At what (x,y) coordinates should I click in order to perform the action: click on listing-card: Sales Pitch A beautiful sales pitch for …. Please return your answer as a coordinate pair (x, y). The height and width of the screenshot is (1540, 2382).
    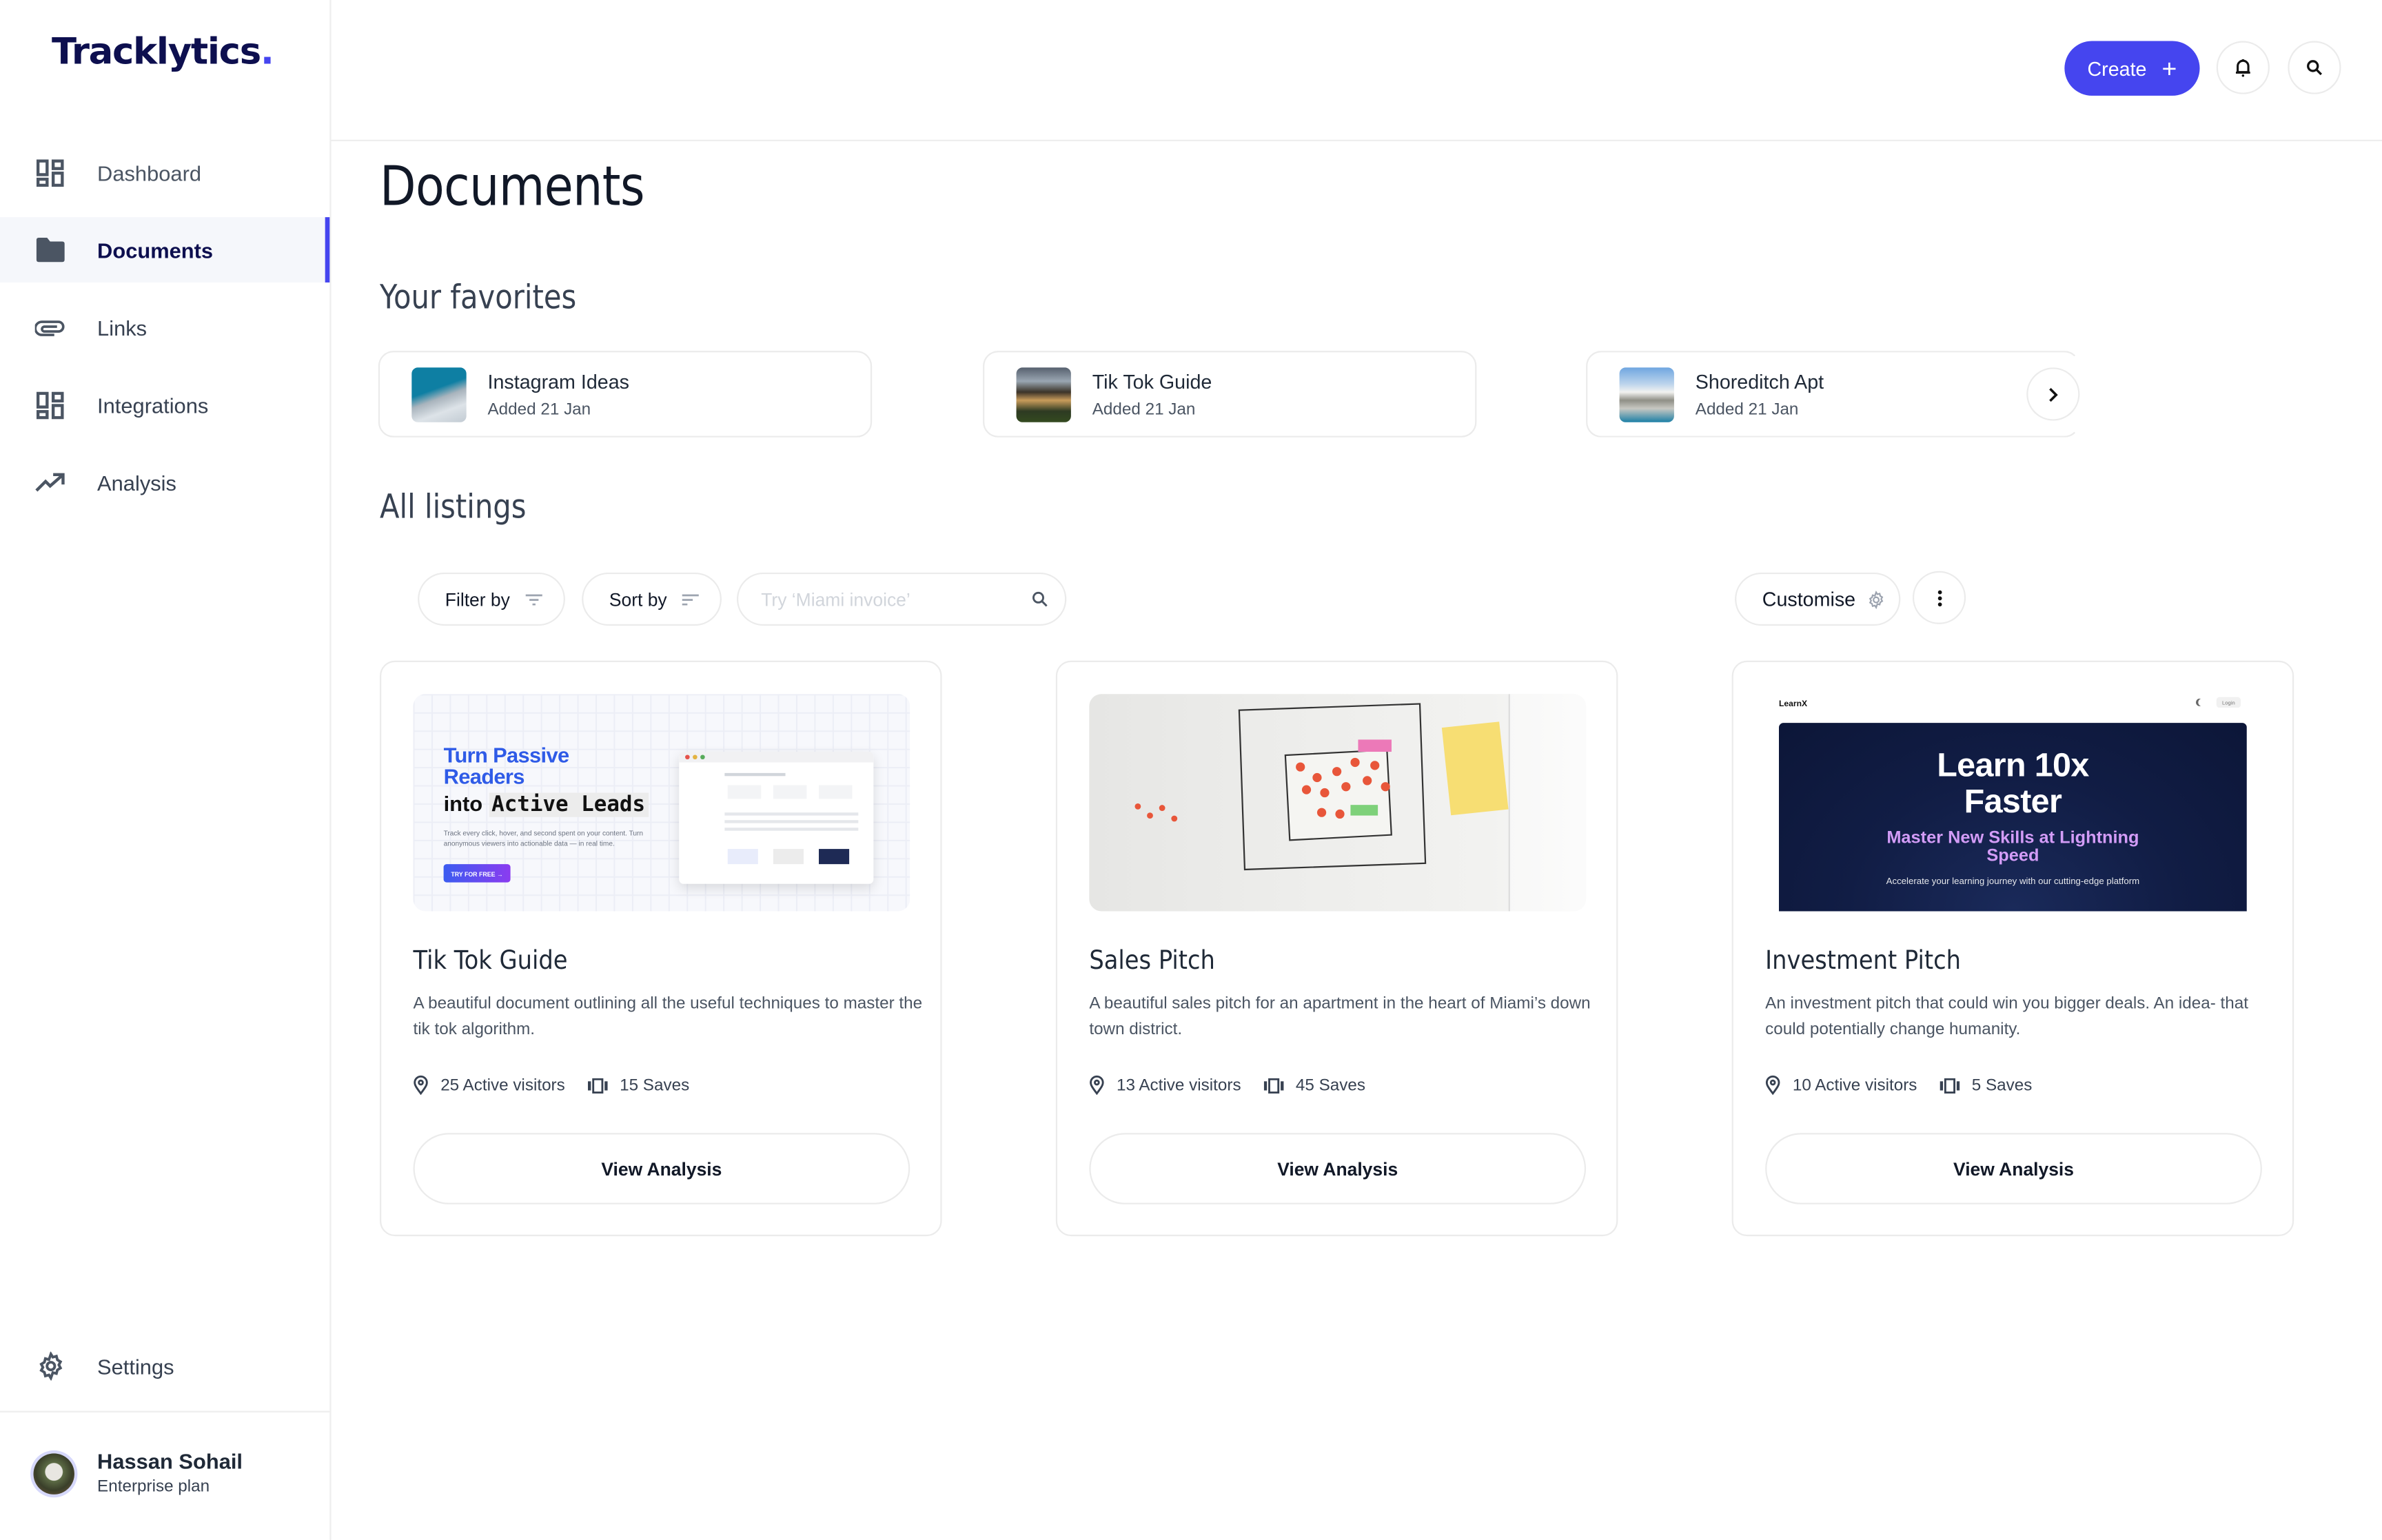
    Looking at the image, I should click on (1336, 948).